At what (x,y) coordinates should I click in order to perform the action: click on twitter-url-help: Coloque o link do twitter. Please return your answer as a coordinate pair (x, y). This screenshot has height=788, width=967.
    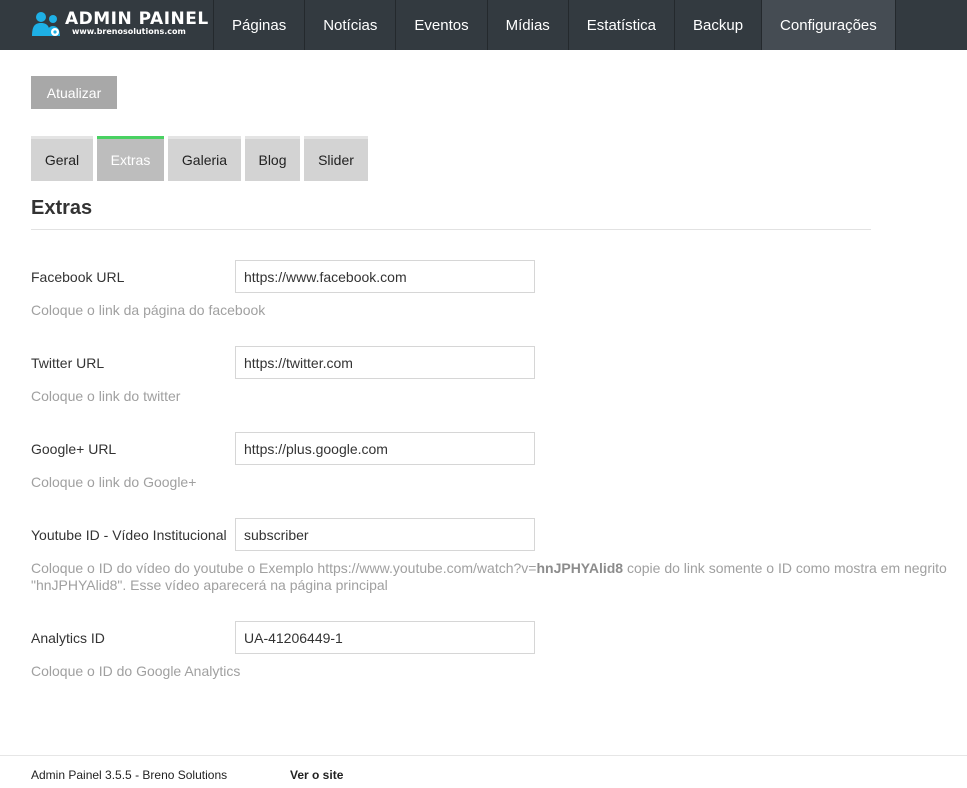
    Looking at the image, I should click on (106, 396).